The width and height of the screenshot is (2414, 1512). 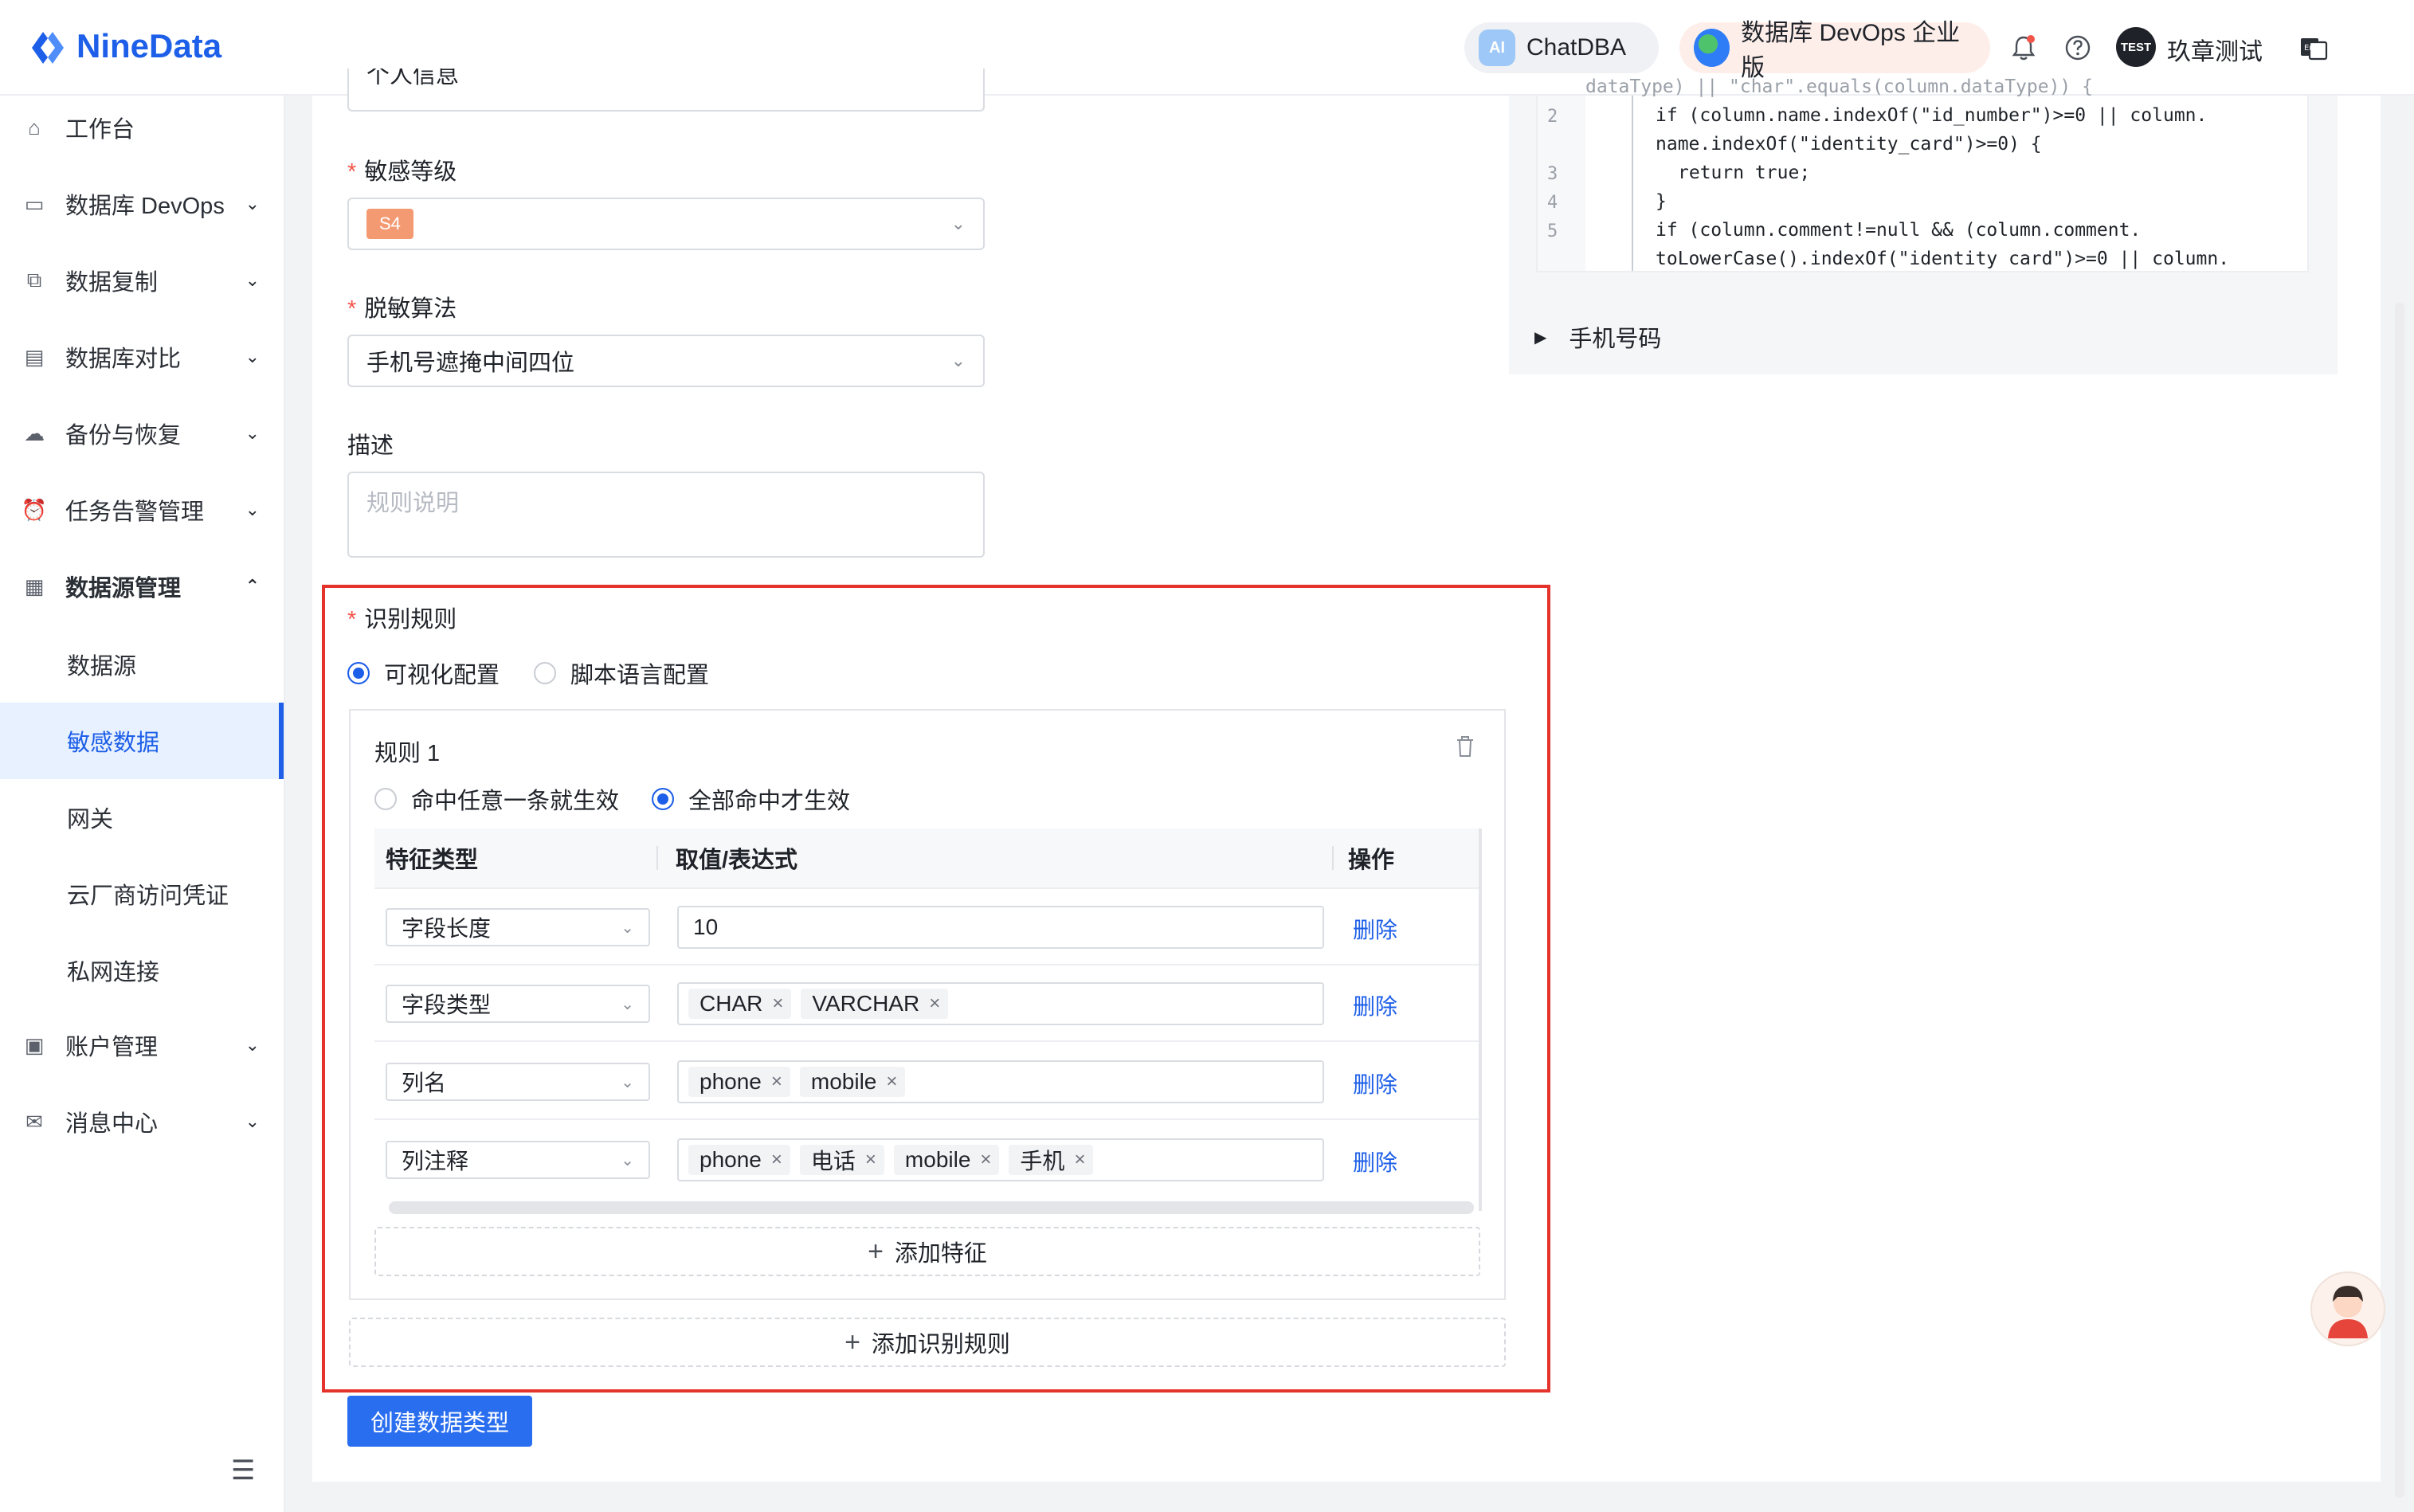 What do you see at coordinates (112, 283) in the screenshot?
I see `sidebar-item-label: 数据复制` at bounding box center [112, 283].